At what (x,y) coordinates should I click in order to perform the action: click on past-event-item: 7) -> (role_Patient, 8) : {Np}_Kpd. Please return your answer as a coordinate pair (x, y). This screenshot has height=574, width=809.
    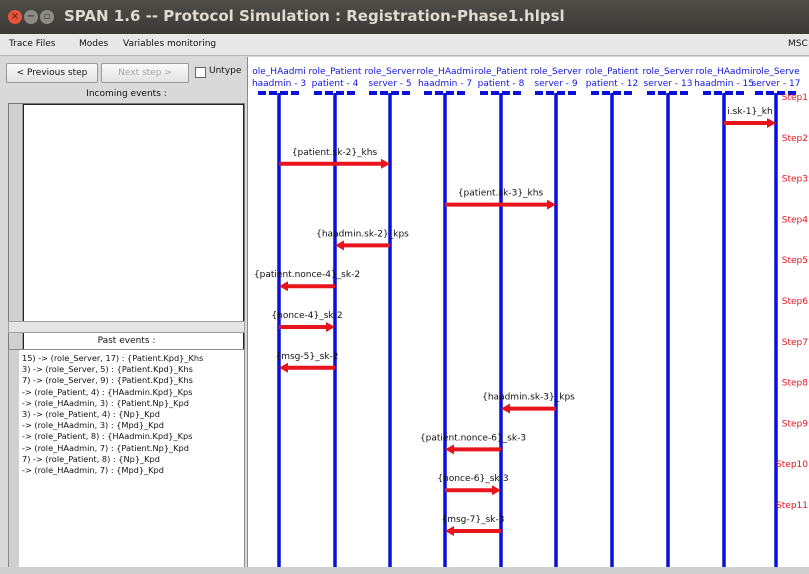
    Looking at the image, I should click on (112, 459).